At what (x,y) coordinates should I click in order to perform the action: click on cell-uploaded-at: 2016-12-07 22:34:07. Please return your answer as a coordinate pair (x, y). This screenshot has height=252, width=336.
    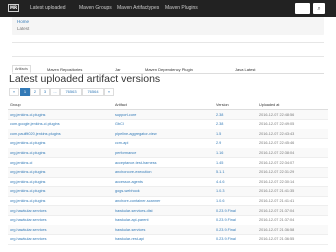
    Looking at the image, I should click on (277, 162).